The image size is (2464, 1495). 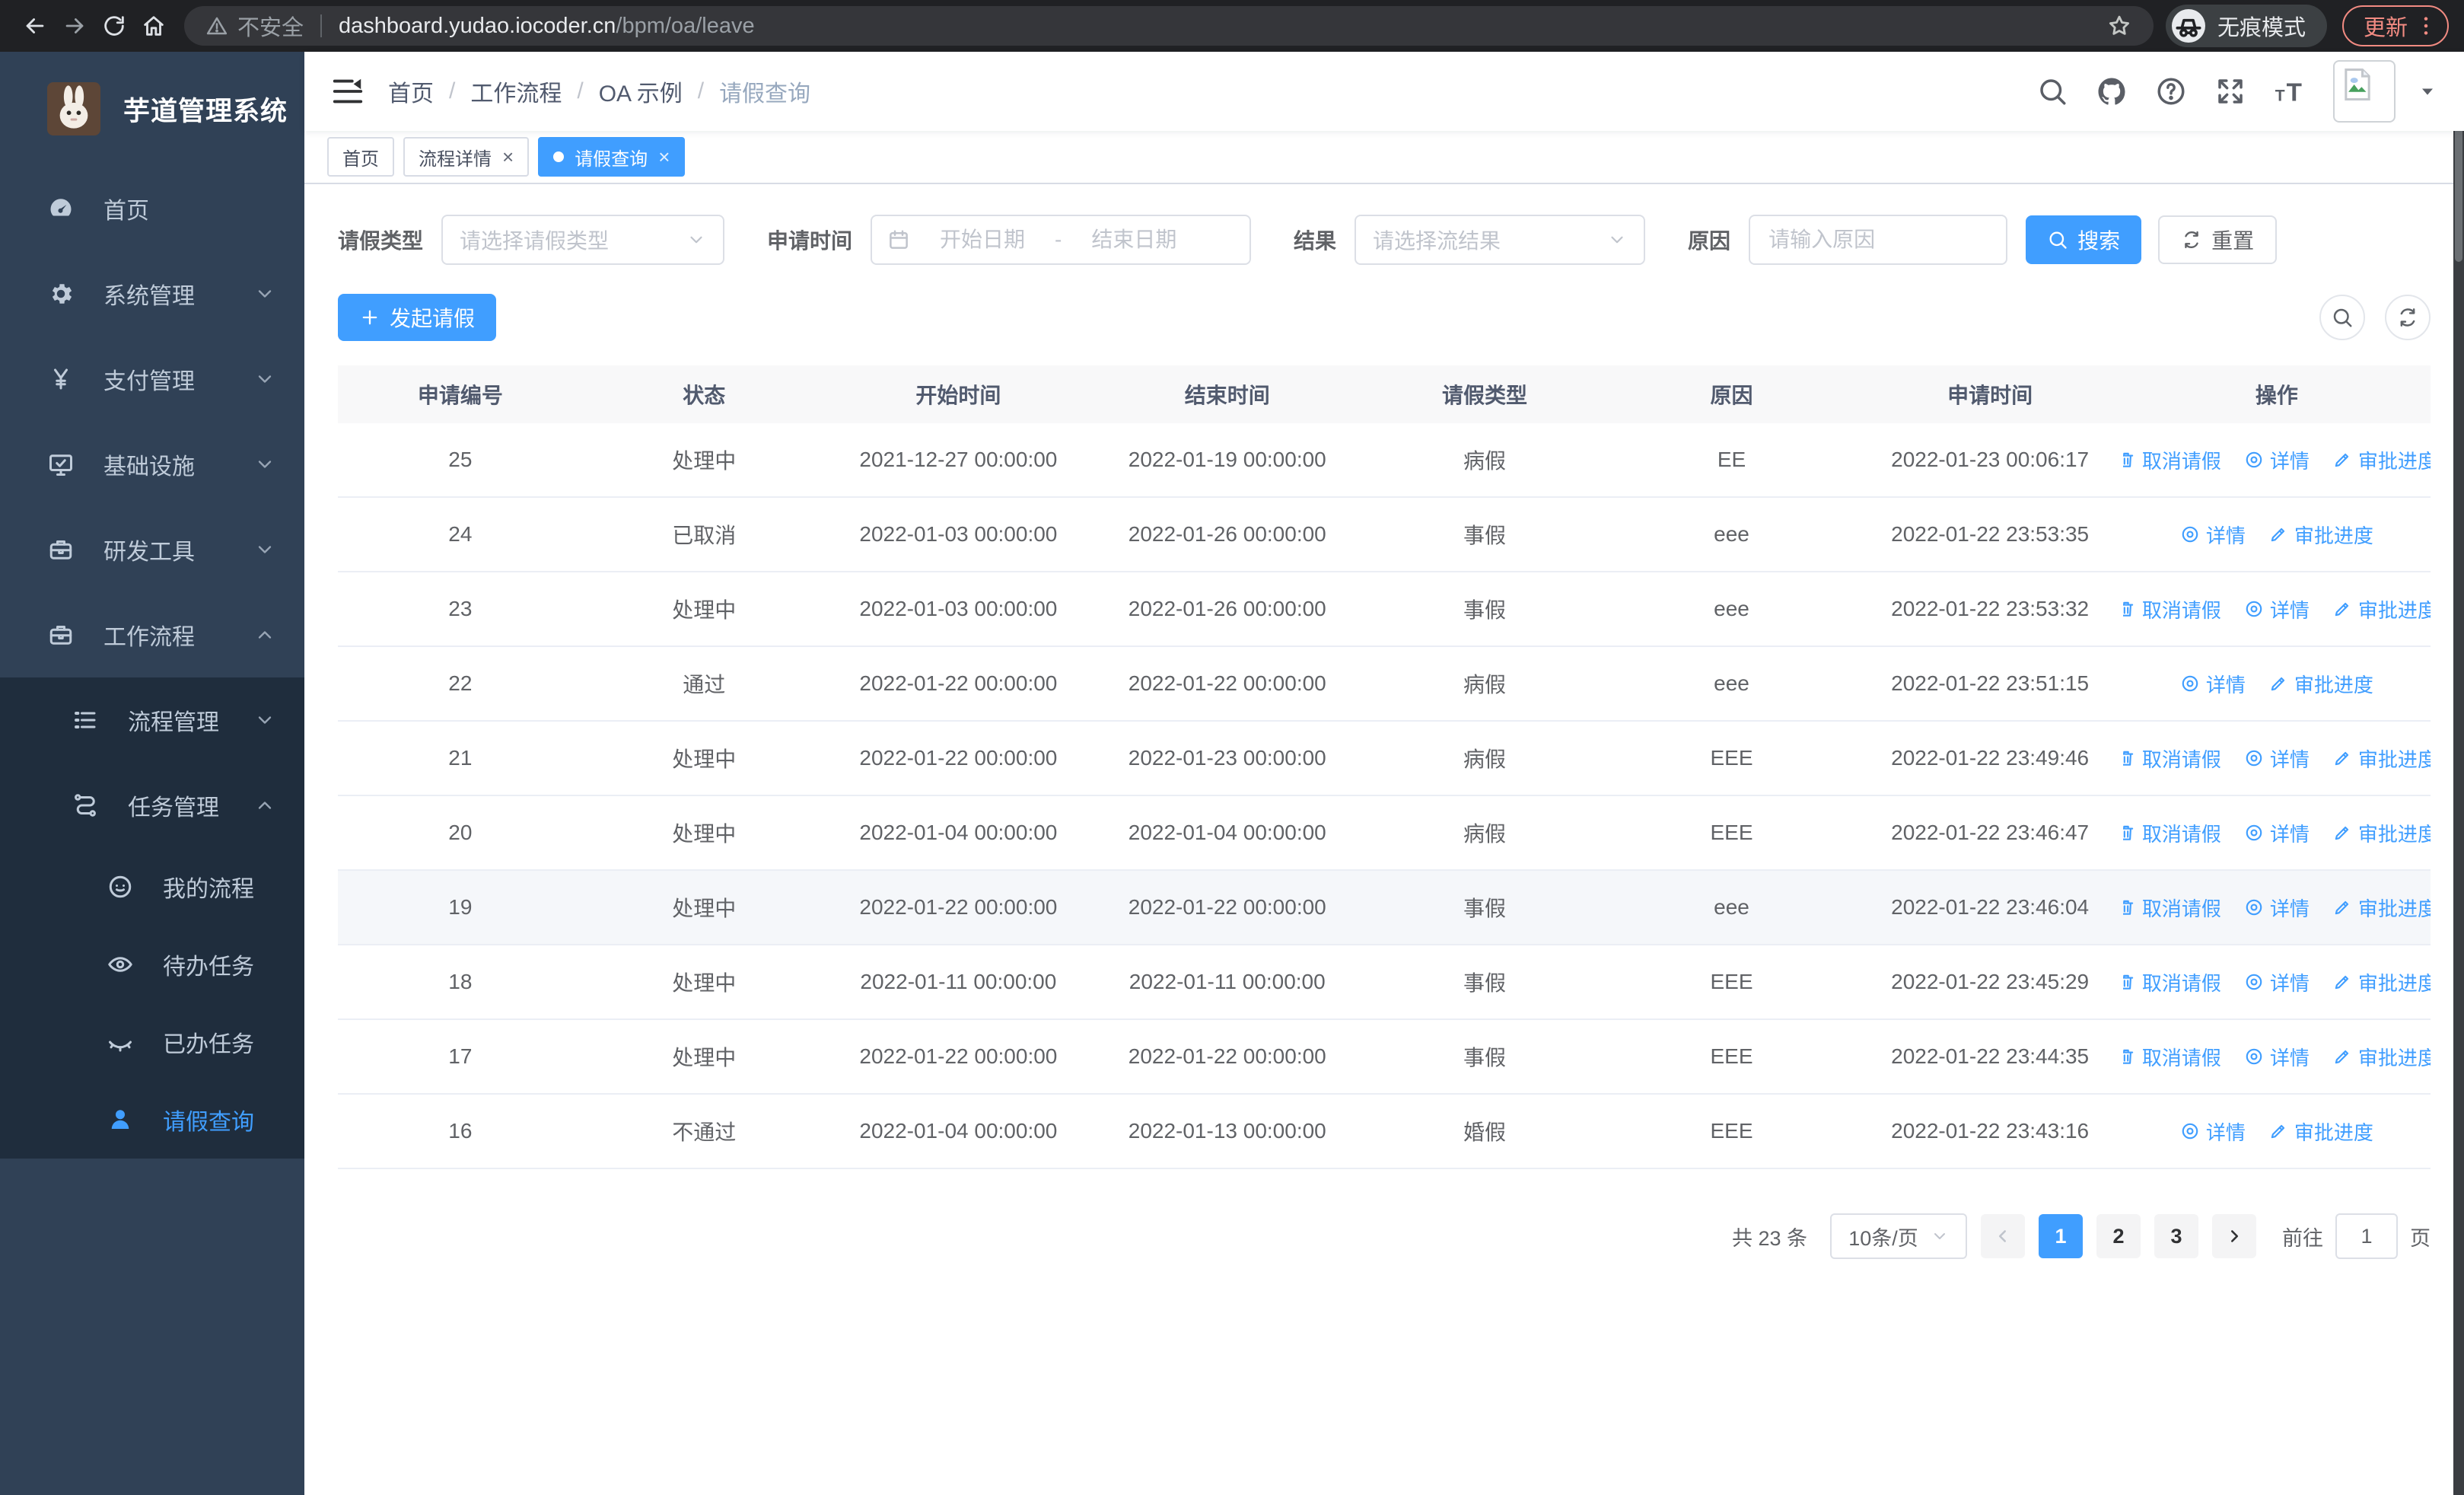 I want to click on menu-dots-icon, so click(x=2426, y=26).